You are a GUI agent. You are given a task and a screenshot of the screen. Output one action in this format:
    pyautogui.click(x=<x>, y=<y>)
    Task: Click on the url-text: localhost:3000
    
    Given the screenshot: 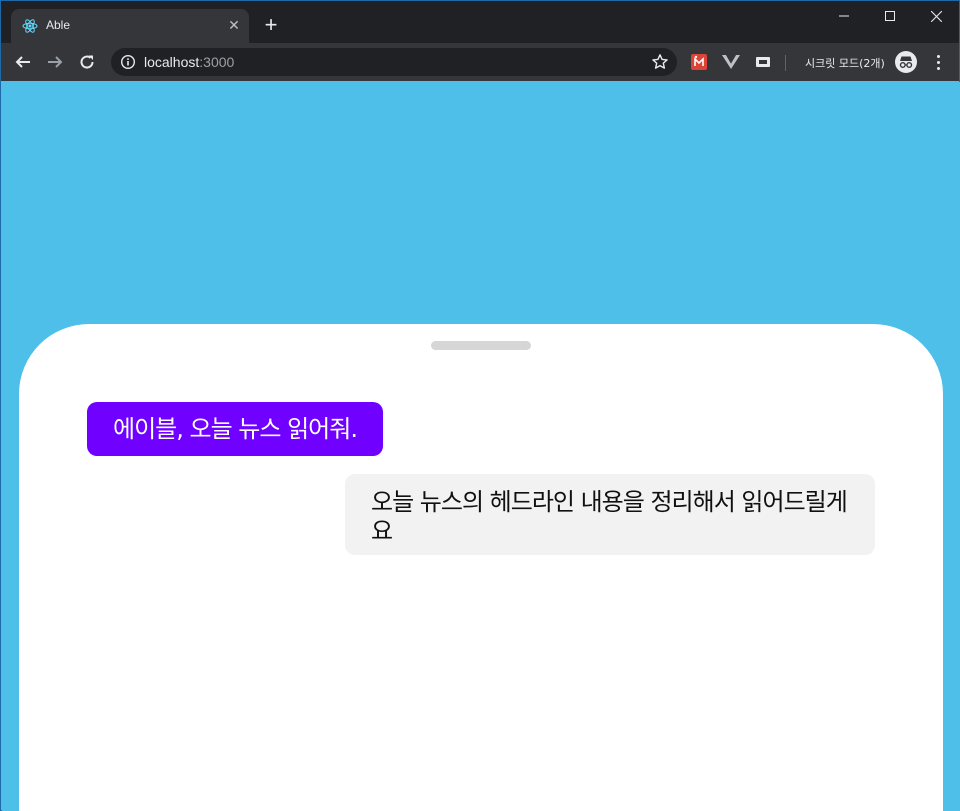 What is the action you would take?
    pyautogui.click(x=189, y=62)
    